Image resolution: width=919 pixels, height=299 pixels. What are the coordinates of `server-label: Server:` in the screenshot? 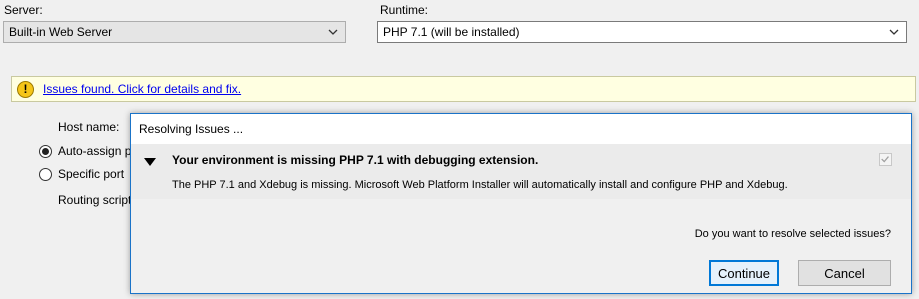 It's located at (23, 10).